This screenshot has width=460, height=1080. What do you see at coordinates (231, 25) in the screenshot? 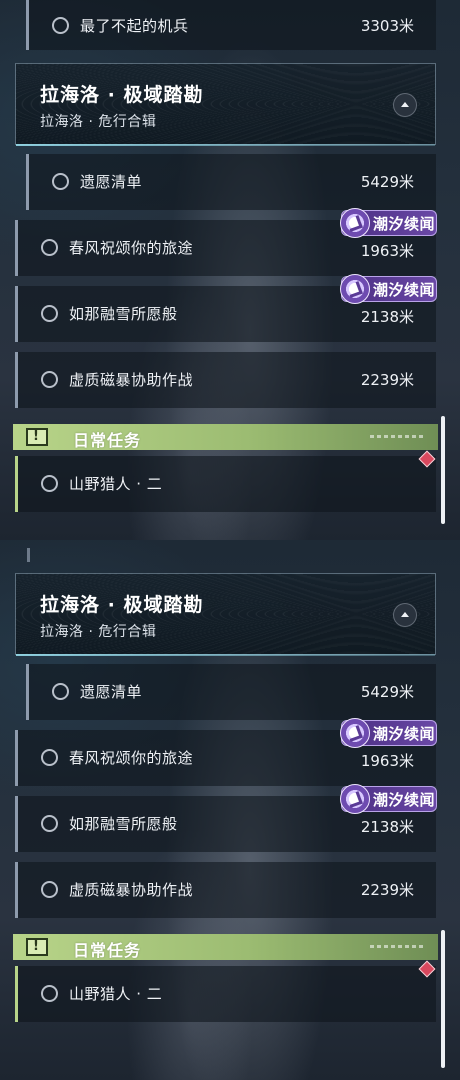
I see `quest-item-prev: 最了不起的机兵 3303米` at bounding box center [231, 25].